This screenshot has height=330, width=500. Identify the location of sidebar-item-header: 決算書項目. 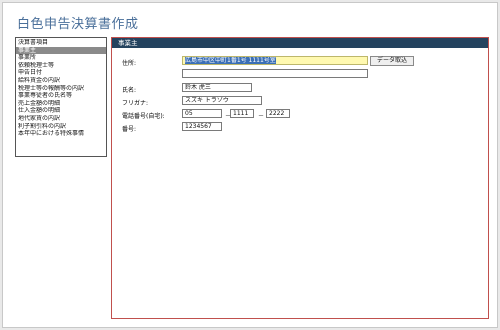
(61, 43).